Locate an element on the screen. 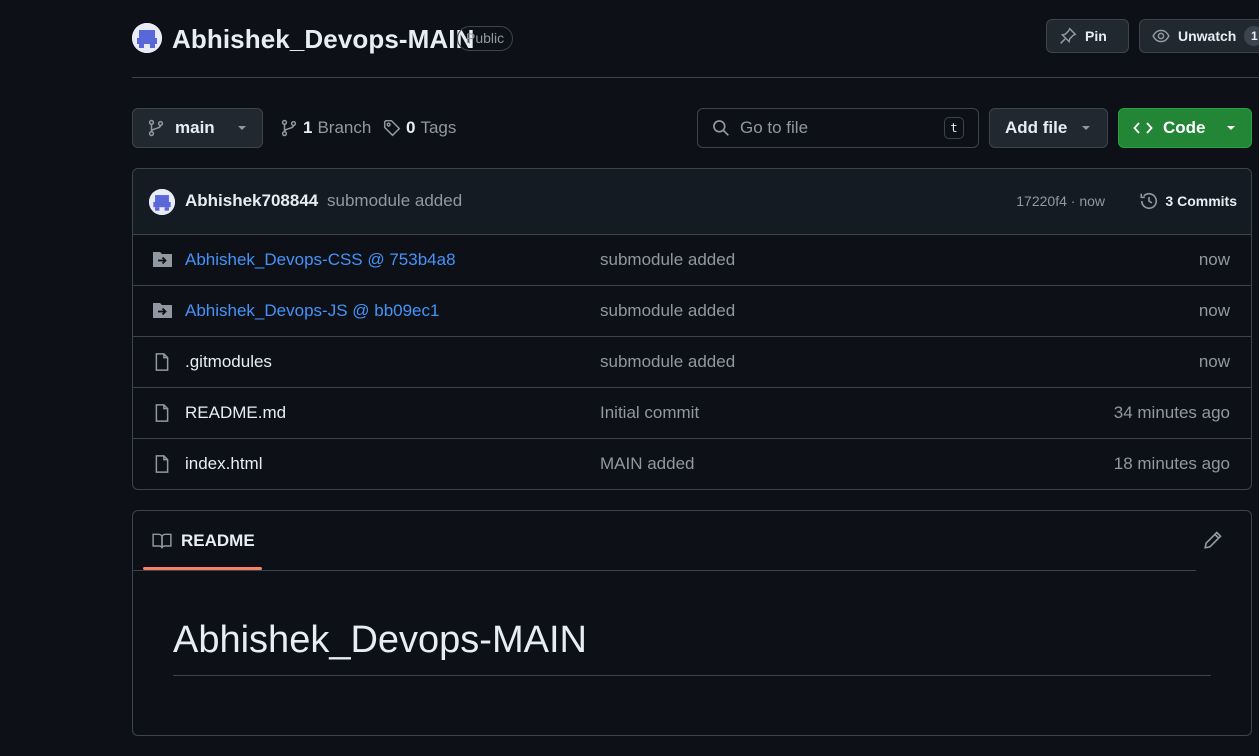 This screenshot has width=1259, height=756. file-name-link: index.html is located at coordinates (223, 464).